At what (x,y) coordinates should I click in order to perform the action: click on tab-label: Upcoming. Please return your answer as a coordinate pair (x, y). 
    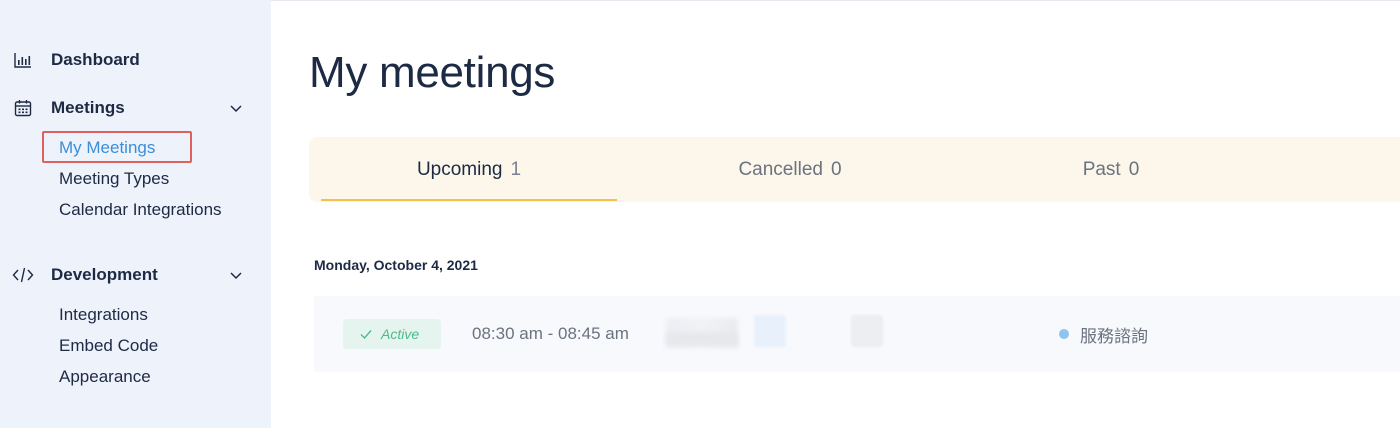
    Looking at the image, I should click on (459, 169).